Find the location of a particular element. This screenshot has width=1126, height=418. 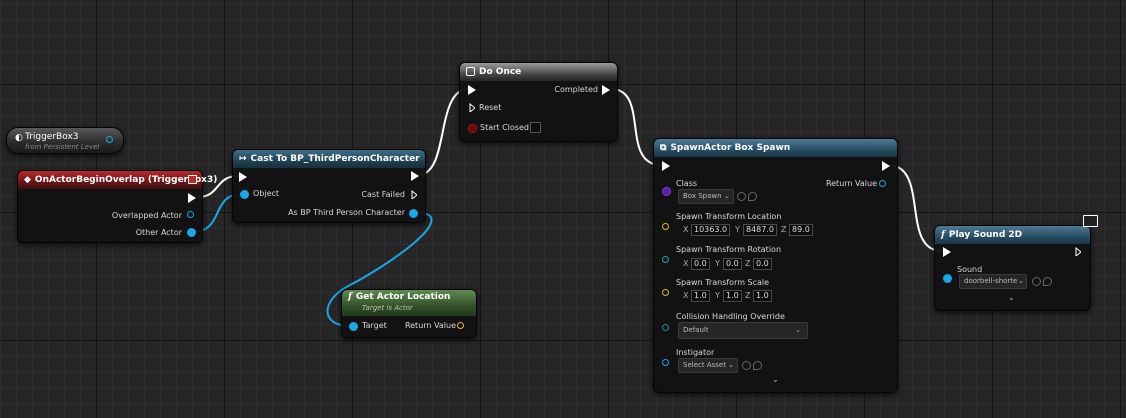

spawn-rotation-pin is located at coordinates (665, 259).